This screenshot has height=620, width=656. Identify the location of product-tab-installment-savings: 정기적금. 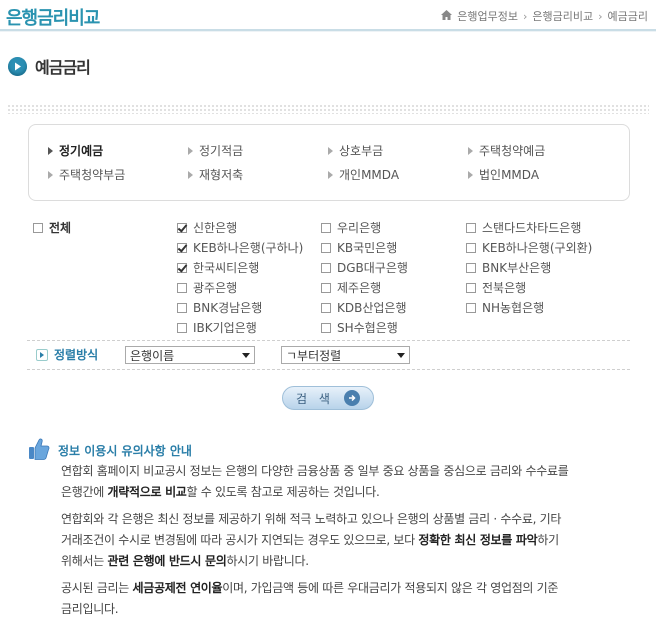
(215, 150).